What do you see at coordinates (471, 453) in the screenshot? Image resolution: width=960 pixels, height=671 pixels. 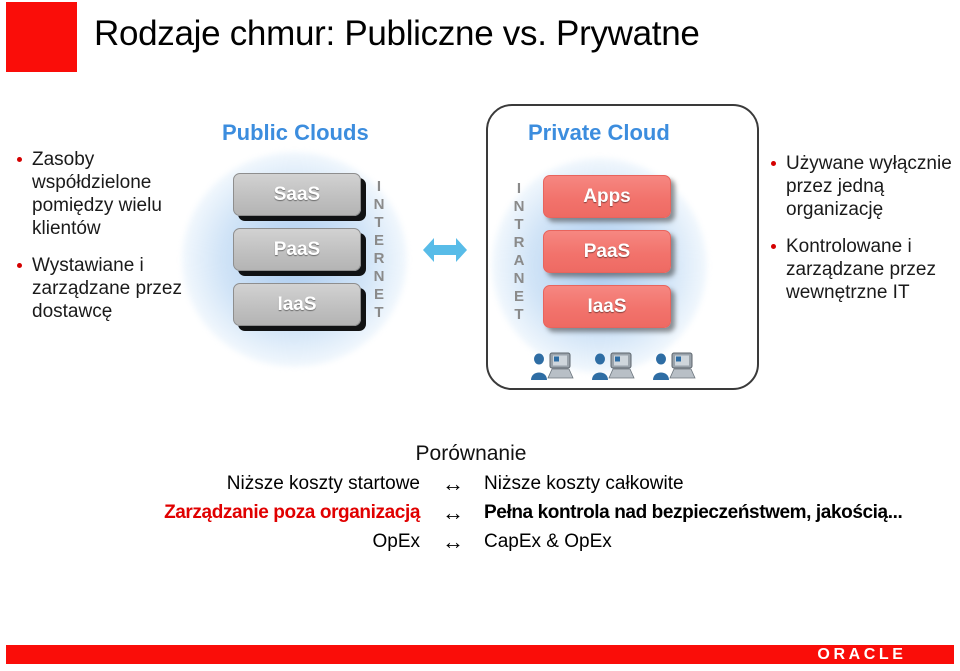 I see `comparison-title: Porównanie` at bounding box center [471, 453].